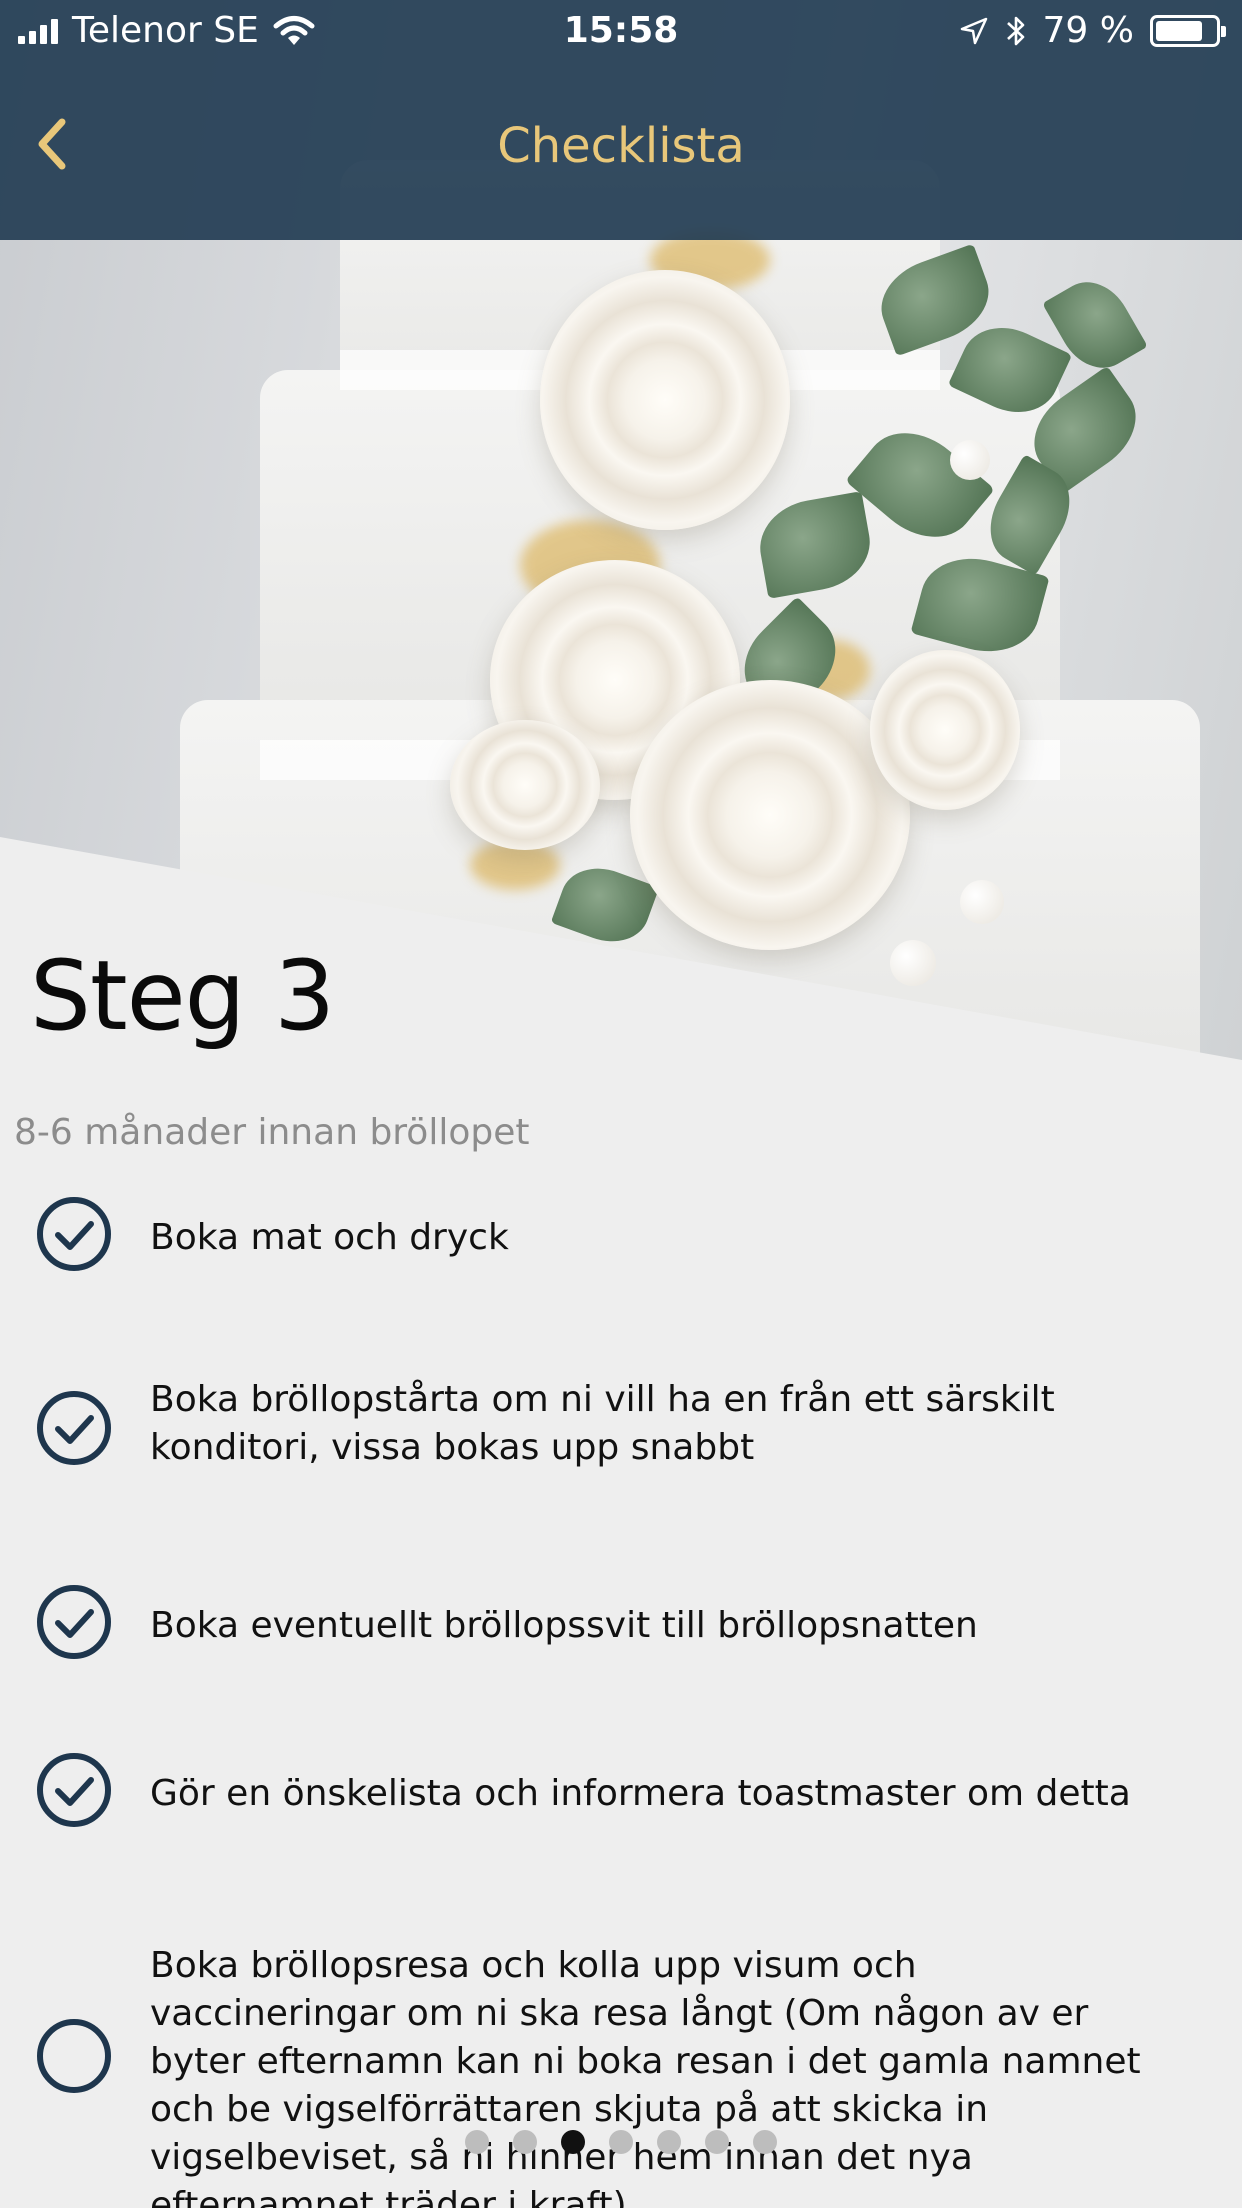 The width and height of the screenshot is (1242, 2208). Describe the element at coordinates (272, 1132) in the screenshot. I see `step-subtitle: 8-6 månader innan bröllopet` at that location.